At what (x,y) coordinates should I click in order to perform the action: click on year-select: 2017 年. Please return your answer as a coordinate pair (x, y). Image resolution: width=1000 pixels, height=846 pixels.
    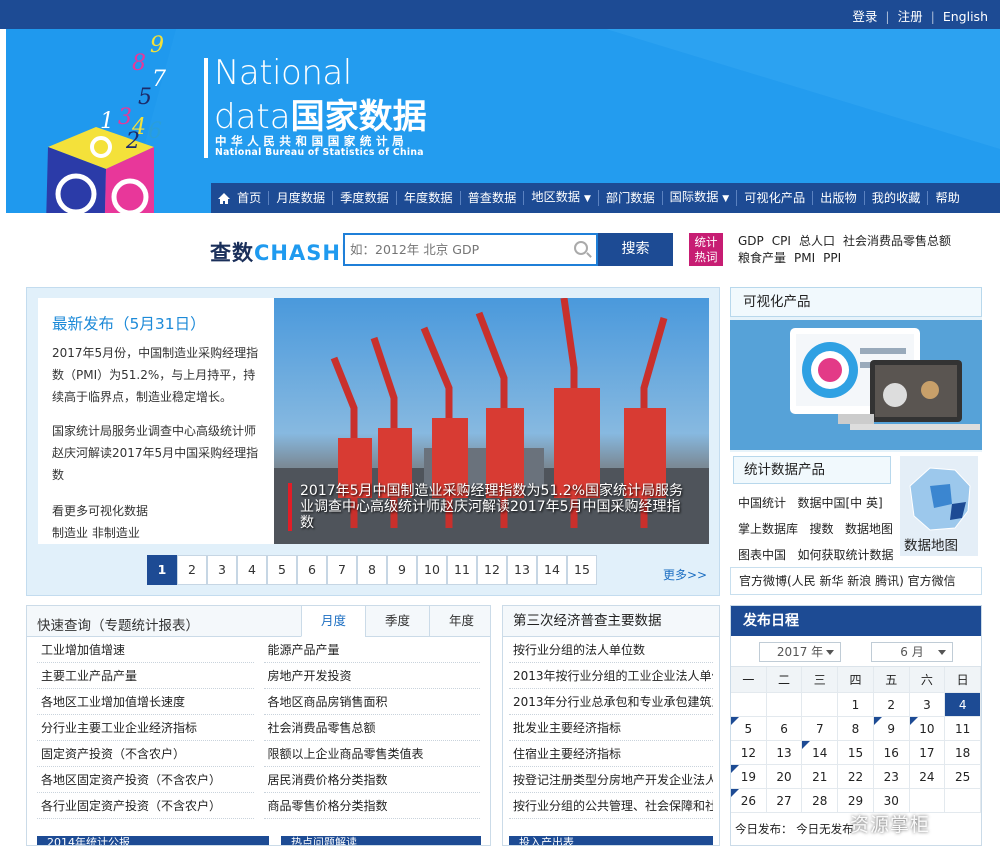
    Looking at the image, I should click on (800, 652).